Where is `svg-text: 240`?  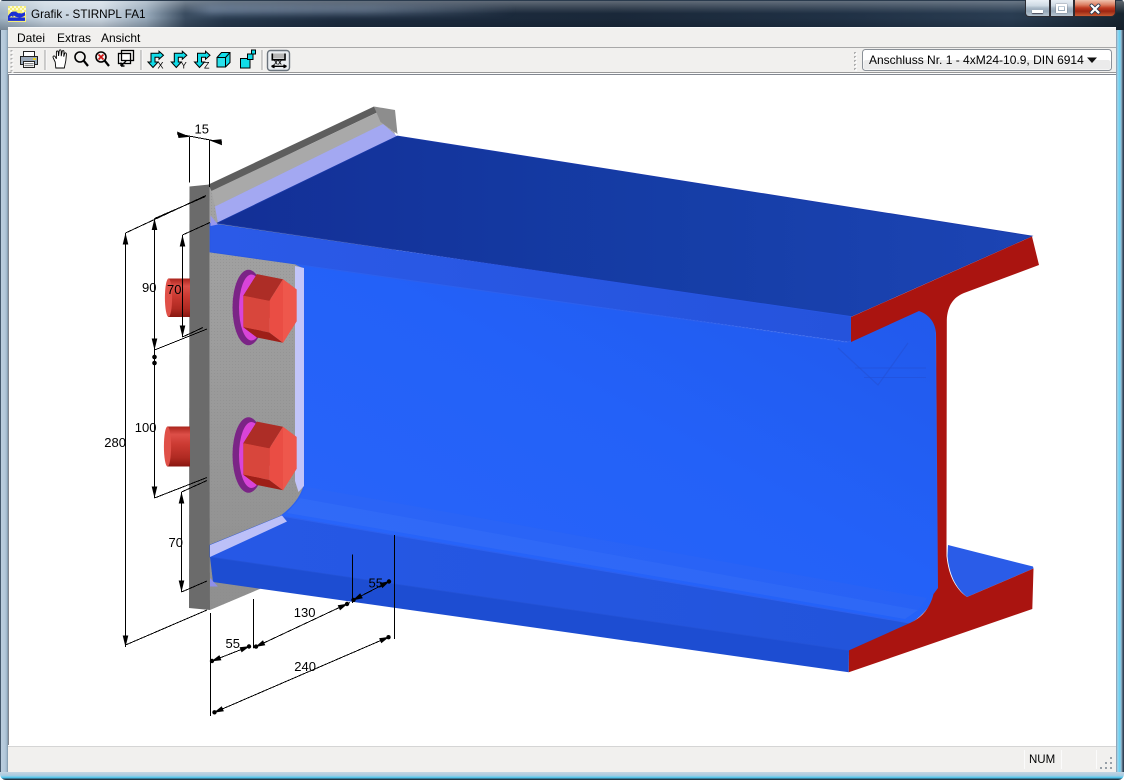
svg-text: 240 is located at coordinates (305, 666).